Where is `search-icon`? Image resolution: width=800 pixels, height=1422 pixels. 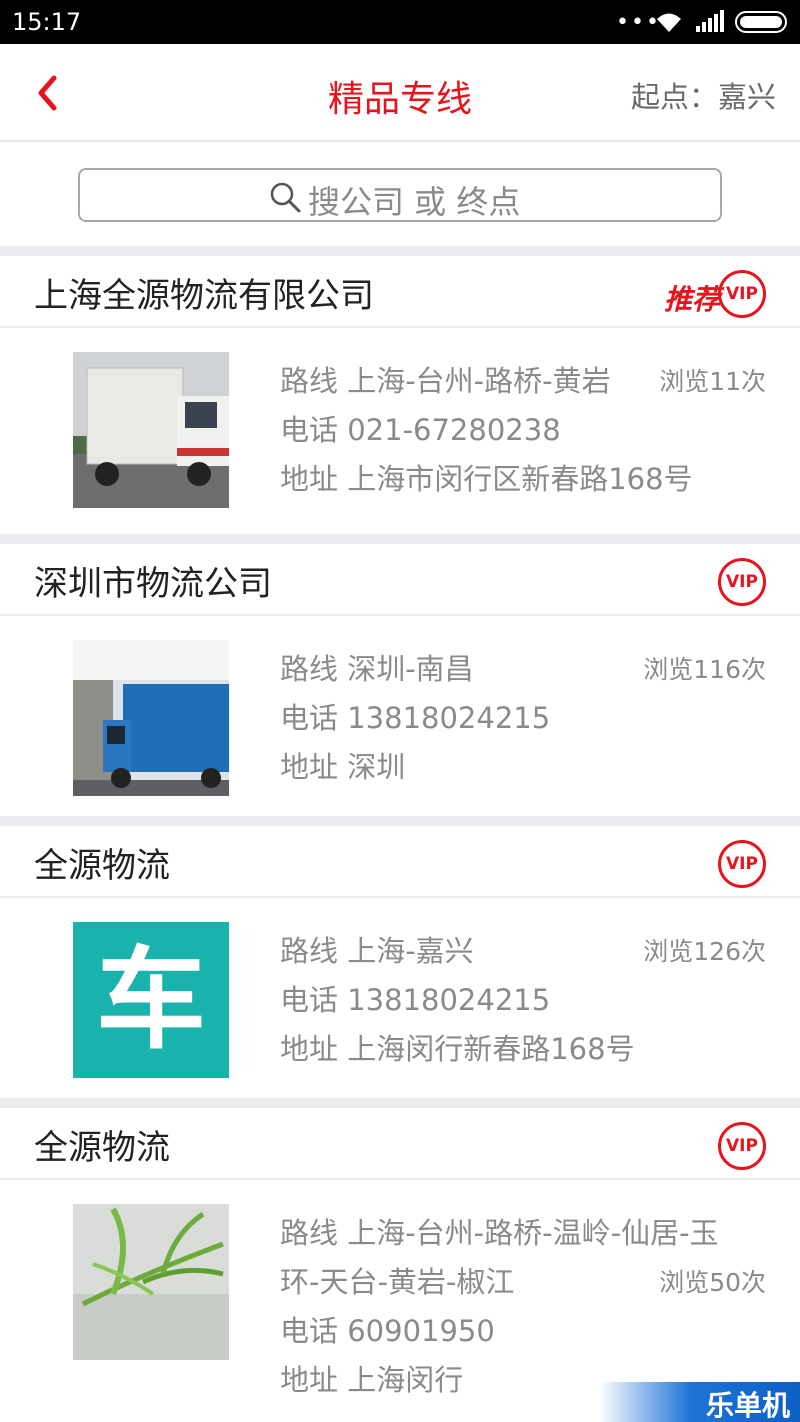
search-icon is located at coordinates (285, 197).